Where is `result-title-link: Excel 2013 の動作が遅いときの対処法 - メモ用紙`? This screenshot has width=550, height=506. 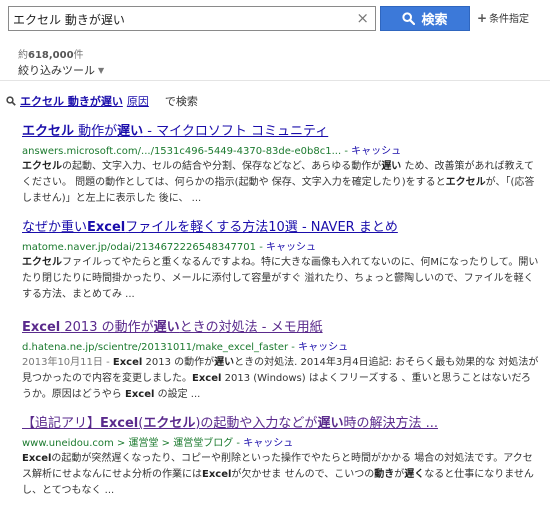
result-title-link: Excel 2013 の動作が遅いときの対処法 - メモ用紙 is located at coordinates (281, 325).